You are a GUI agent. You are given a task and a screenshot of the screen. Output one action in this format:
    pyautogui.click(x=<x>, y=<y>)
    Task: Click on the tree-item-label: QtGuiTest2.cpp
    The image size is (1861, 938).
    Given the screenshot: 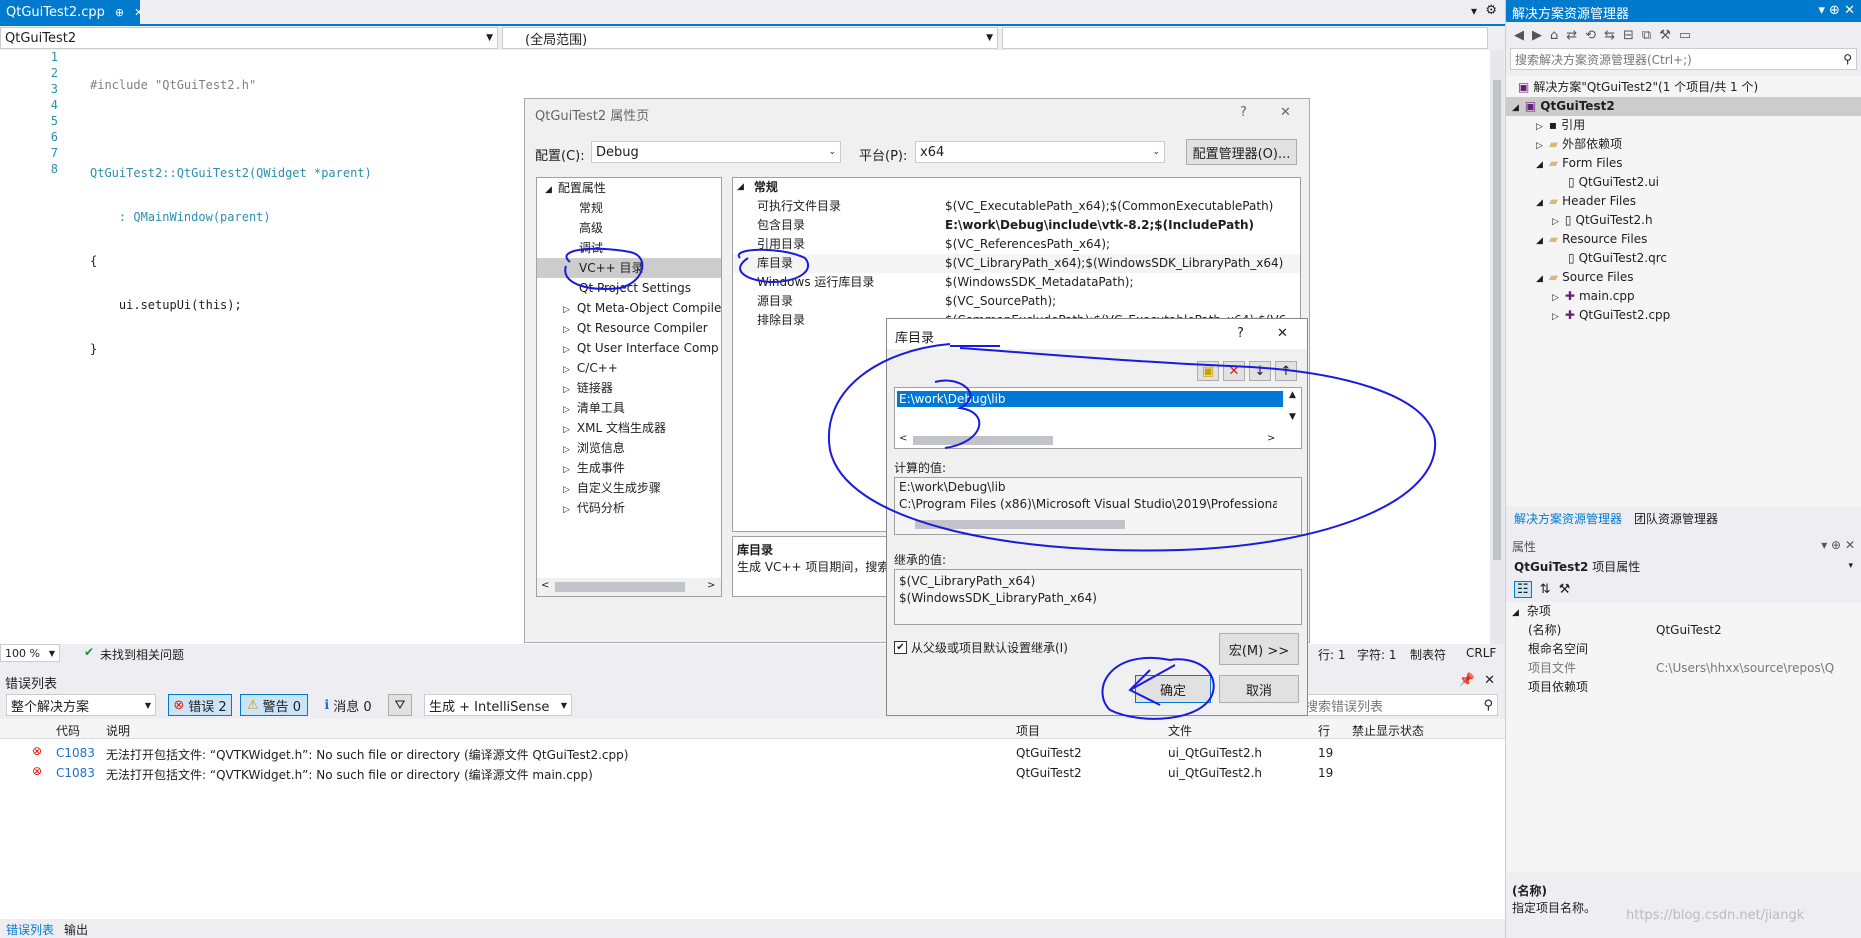 What is the action you would take?
    pyautogui.click(x=1624, y=315)
    